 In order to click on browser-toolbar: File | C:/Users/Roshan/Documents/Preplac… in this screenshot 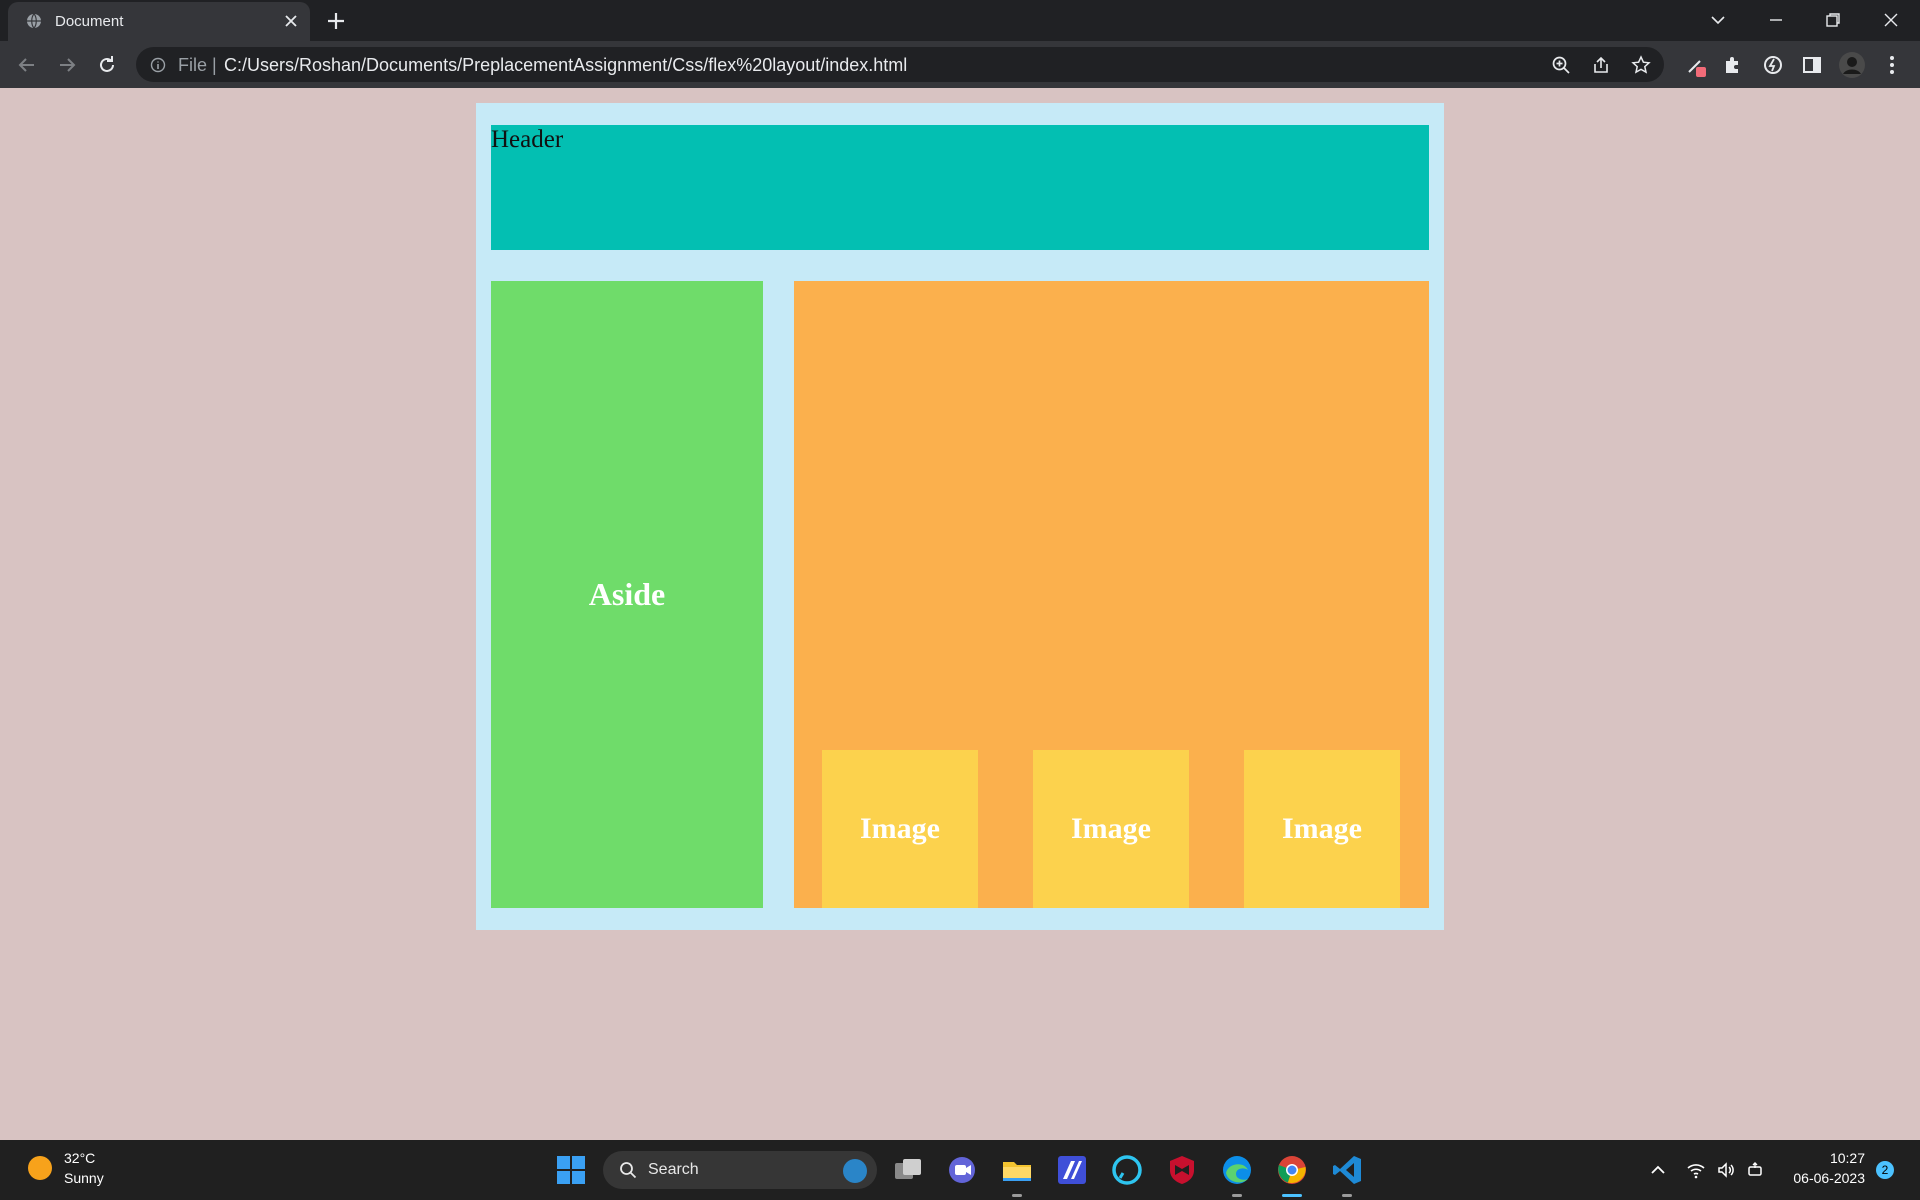, I will do `click(960, 64)`.